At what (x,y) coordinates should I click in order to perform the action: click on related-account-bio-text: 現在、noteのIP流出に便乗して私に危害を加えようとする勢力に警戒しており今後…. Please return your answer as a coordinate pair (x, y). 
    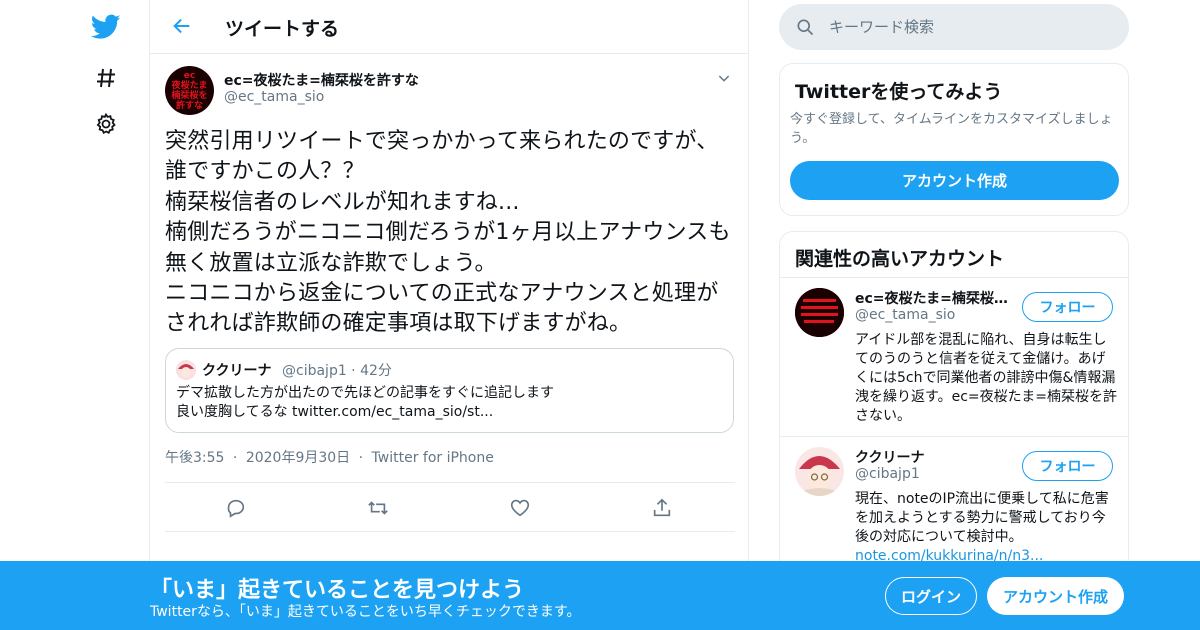
    Looking at the image, I should click on (982, 518).